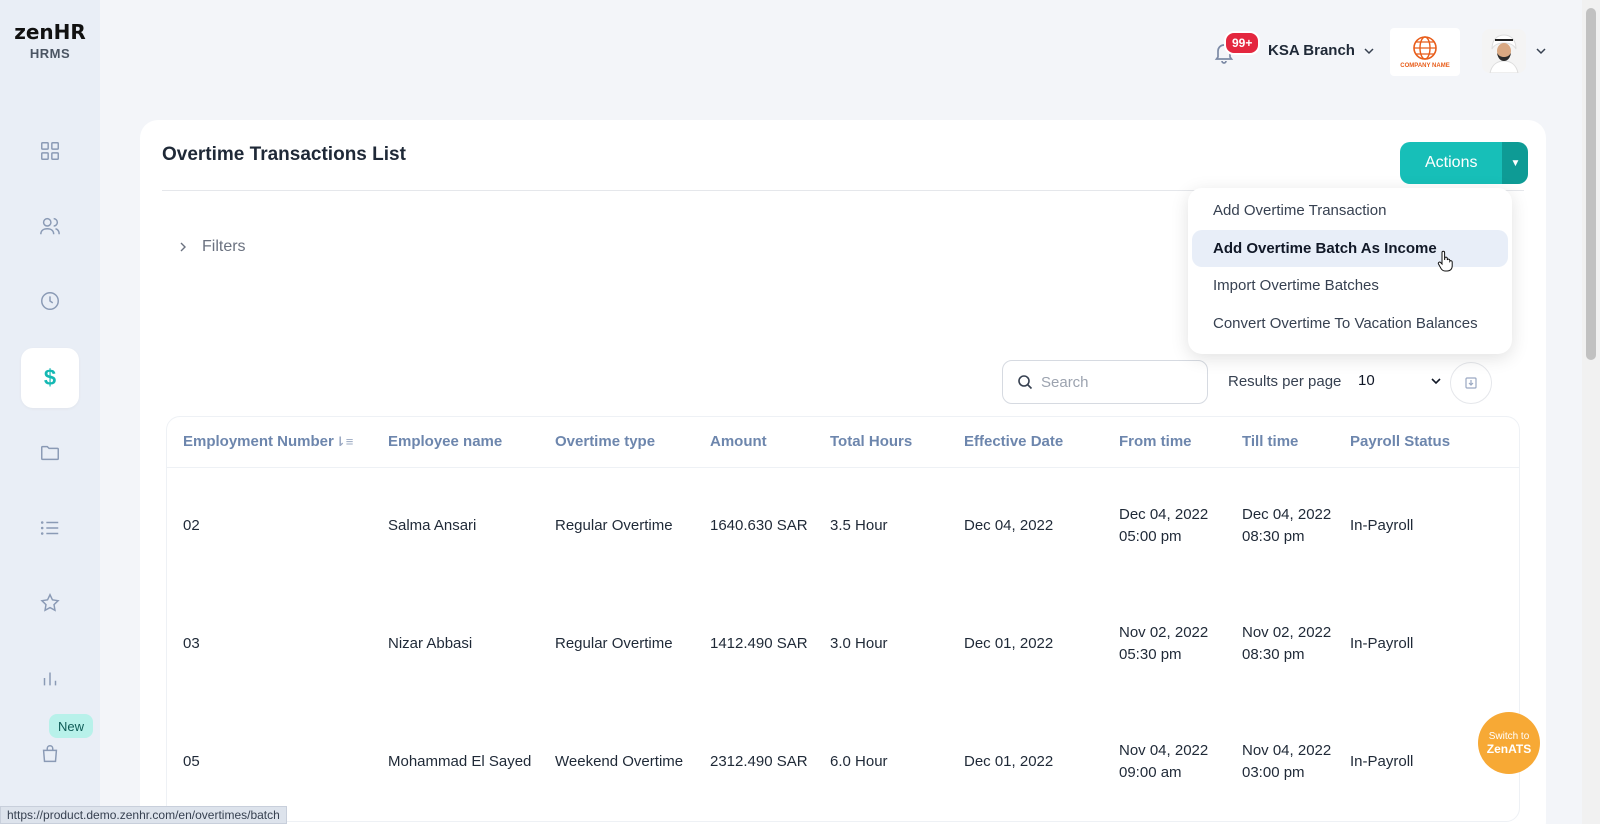 The image size is (1600, 824). Describe the element at coordinates (191, 643) in the screenshot. I see `cell-employment-number: 03` at that location.